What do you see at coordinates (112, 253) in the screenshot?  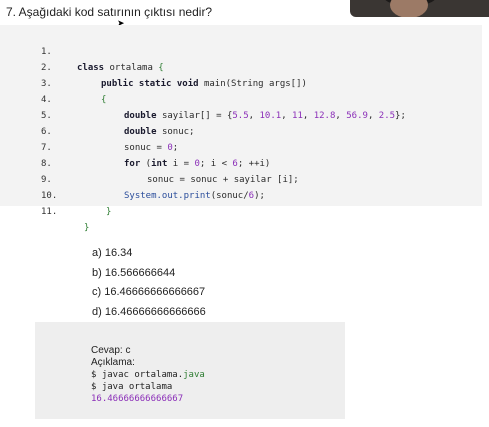 I see `answer-option-a: a) 16.34` at bounding box center [112, 253].